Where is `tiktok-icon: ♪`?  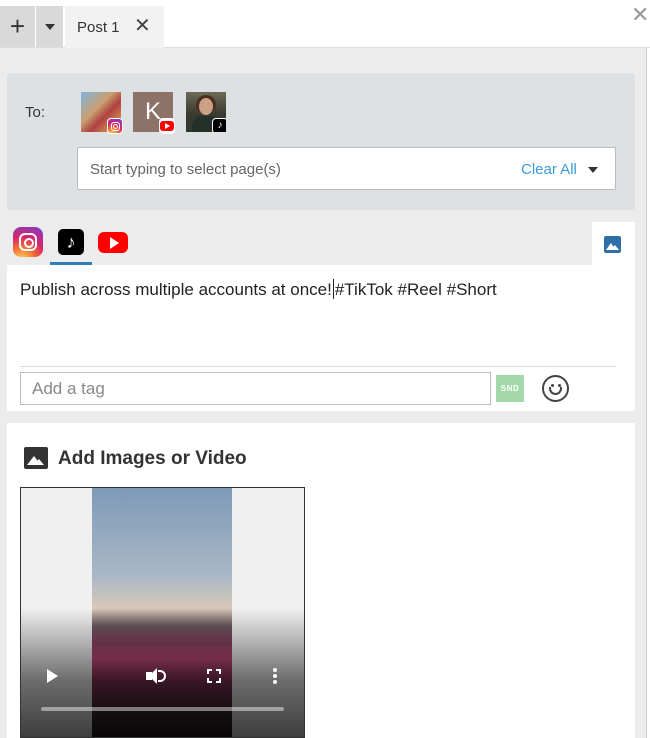 tiktok-icon: ♪ is located at coordinates (71, 241).